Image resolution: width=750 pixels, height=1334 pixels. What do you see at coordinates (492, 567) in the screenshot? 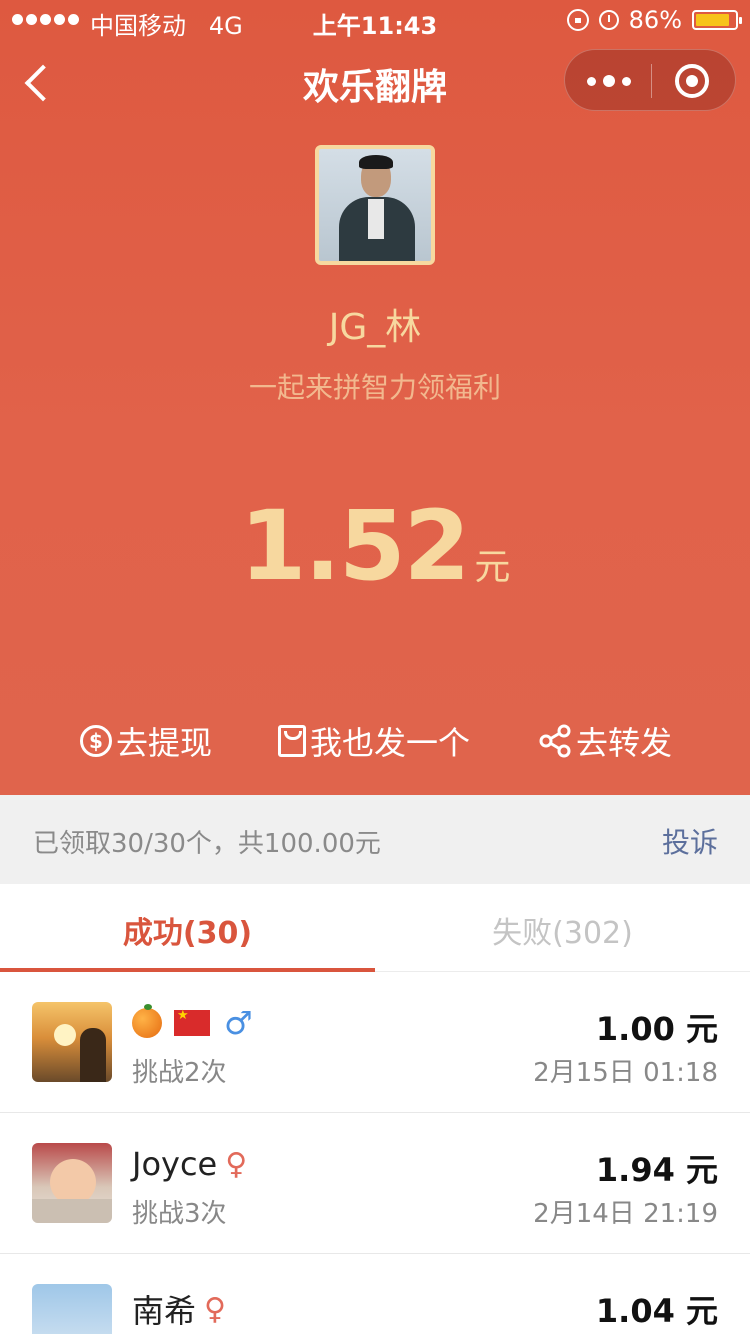
I see `amount-unit: 元` at bounding box center [492, 567].